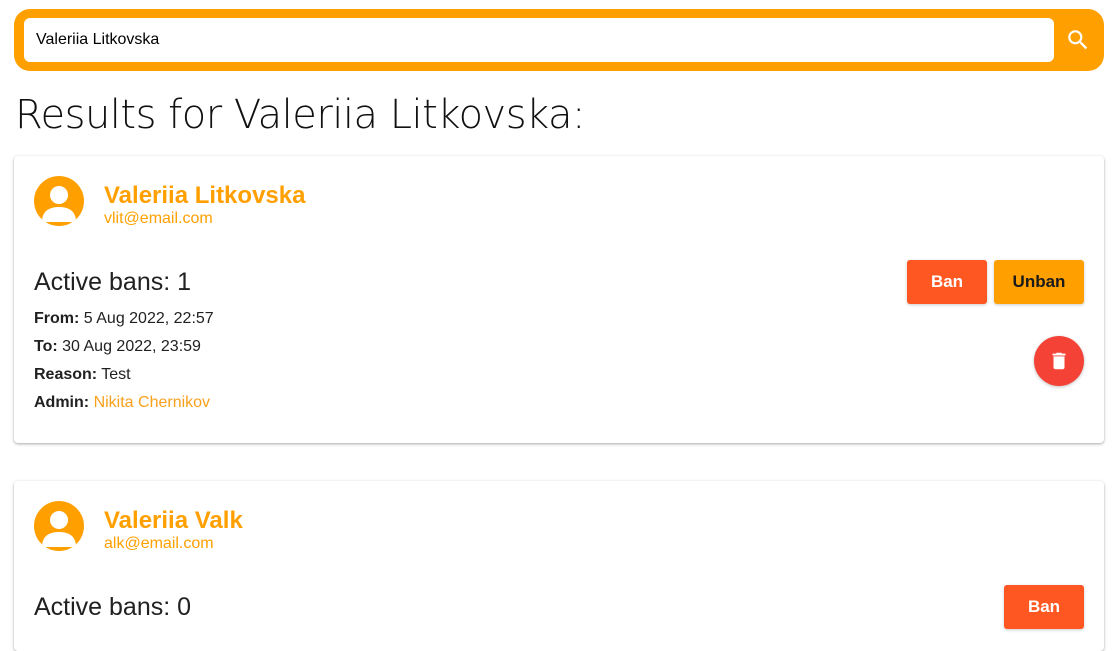  What do you see at coordinates (131, 346) in the screenshot?
I see `ban-to-value: 30 Aug 2022, 23:59` at bounding box center [131, 346].